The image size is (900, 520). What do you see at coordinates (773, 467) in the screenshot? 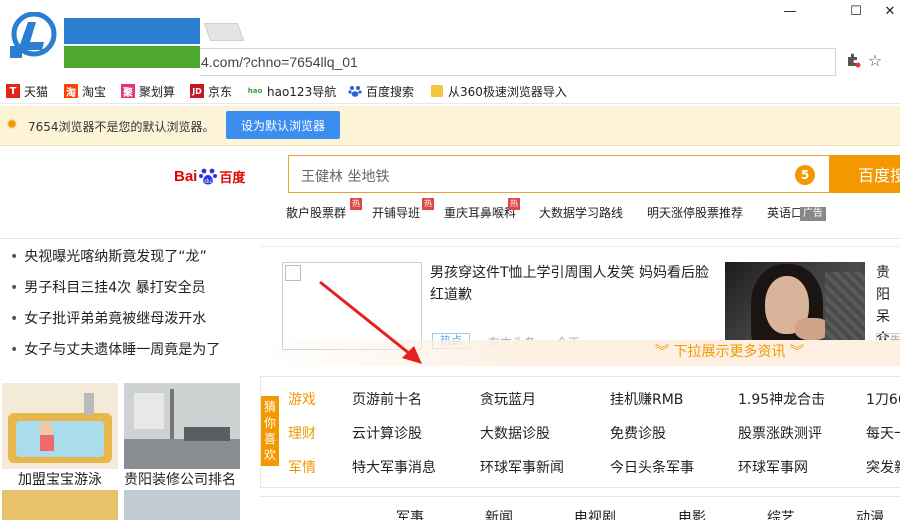
I see `guess-item: 环球军事网` at bounding box center [773, 467].